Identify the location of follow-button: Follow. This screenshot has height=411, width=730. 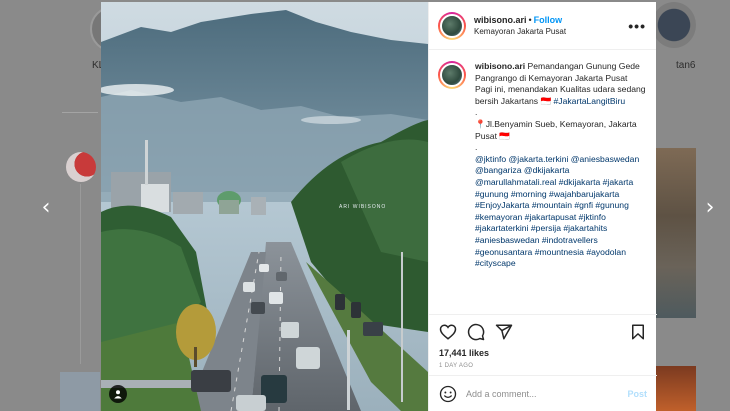
(548, 20).